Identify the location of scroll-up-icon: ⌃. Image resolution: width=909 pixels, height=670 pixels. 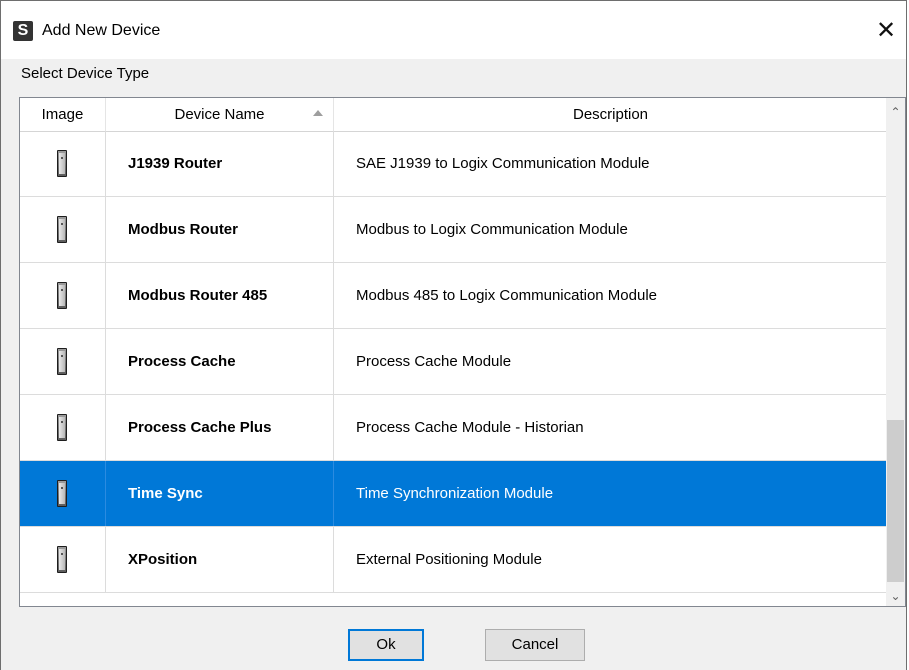
(895, 112).